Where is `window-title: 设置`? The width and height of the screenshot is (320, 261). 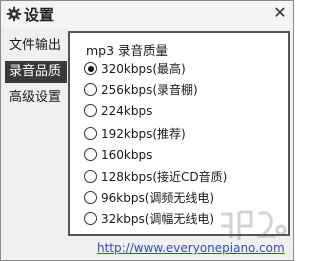
window-title: 设置 is located at coordinates (39, 15).